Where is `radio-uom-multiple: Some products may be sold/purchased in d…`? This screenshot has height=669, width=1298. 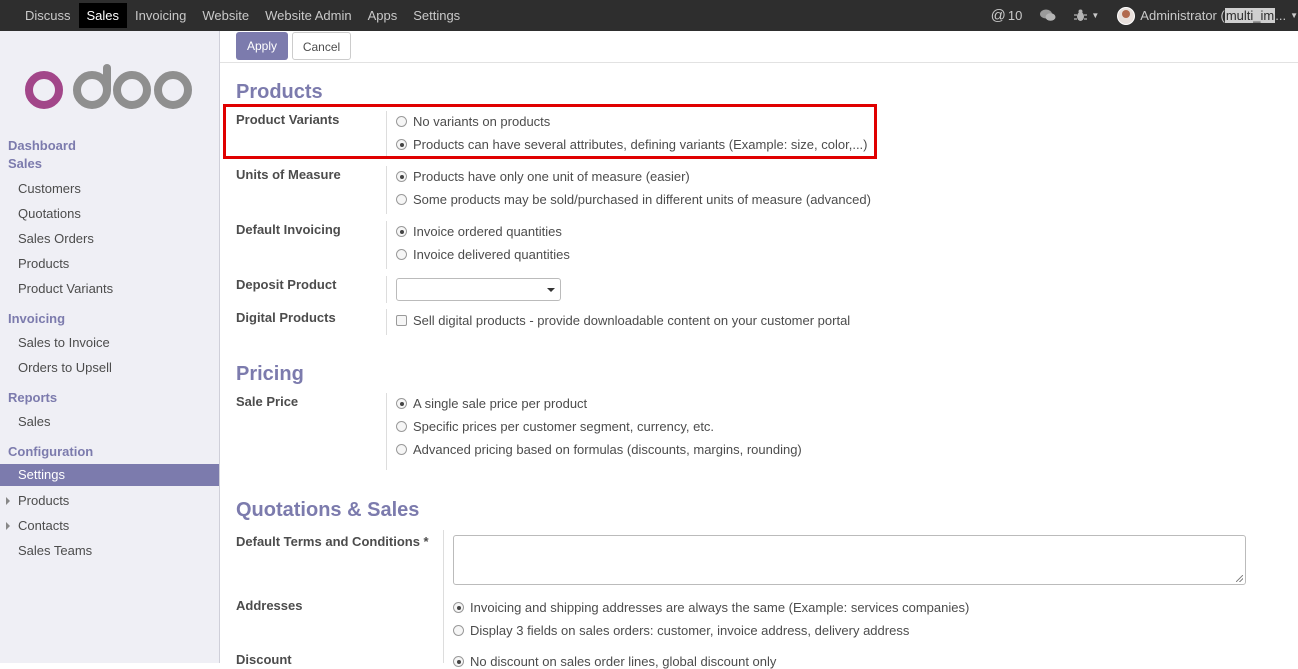
radio-uom-multiple: Some products may be sold/purchased in d… is located at coordinates (633, 199).